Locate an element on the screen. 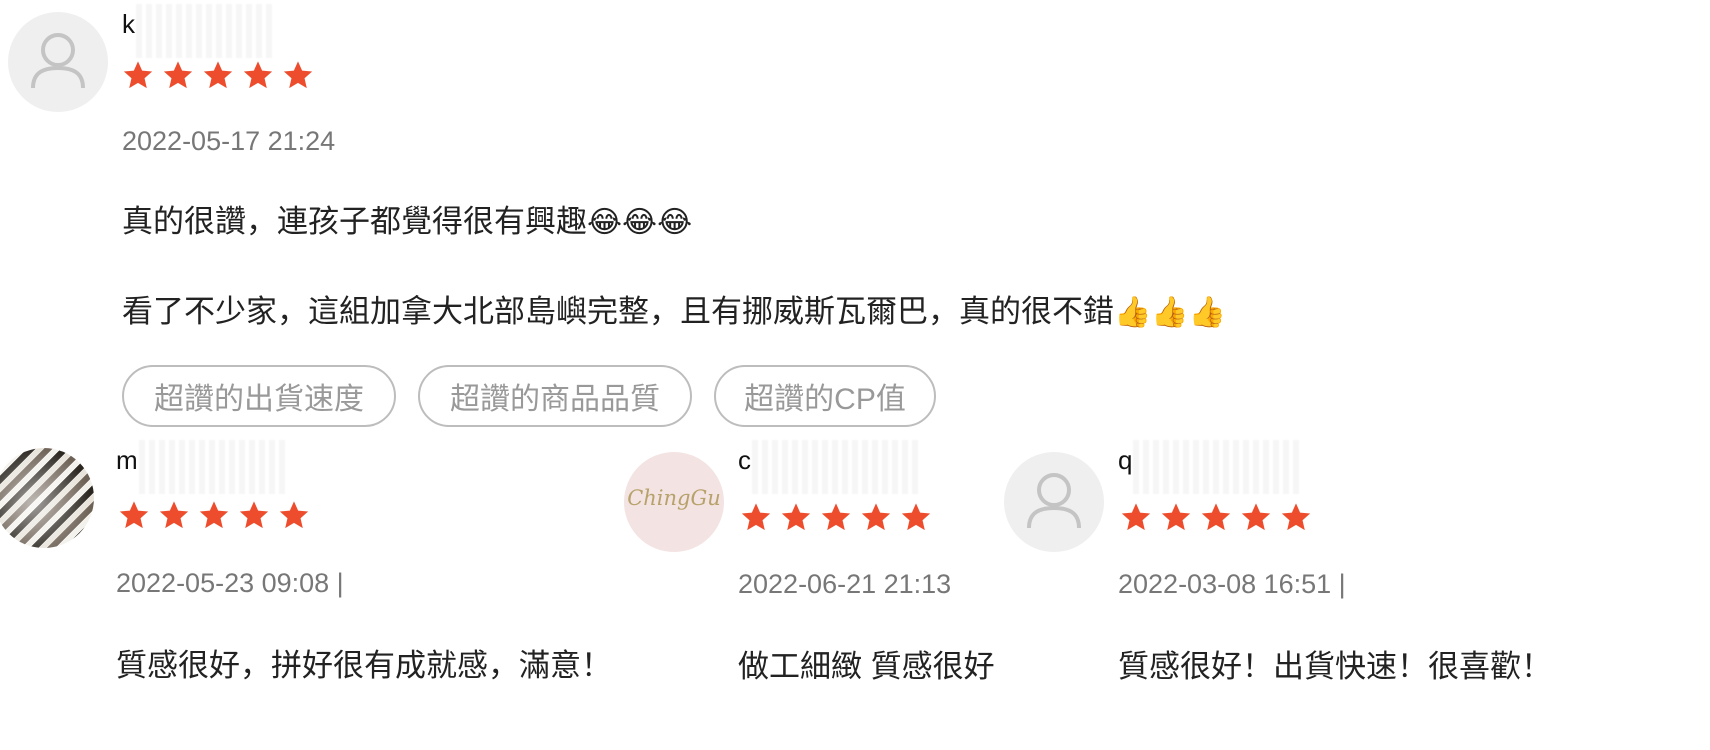 This screenshot has height=750, width=1710. review-timestamp: 2022-06-21 21:13 is located at coordinates (845, 584).